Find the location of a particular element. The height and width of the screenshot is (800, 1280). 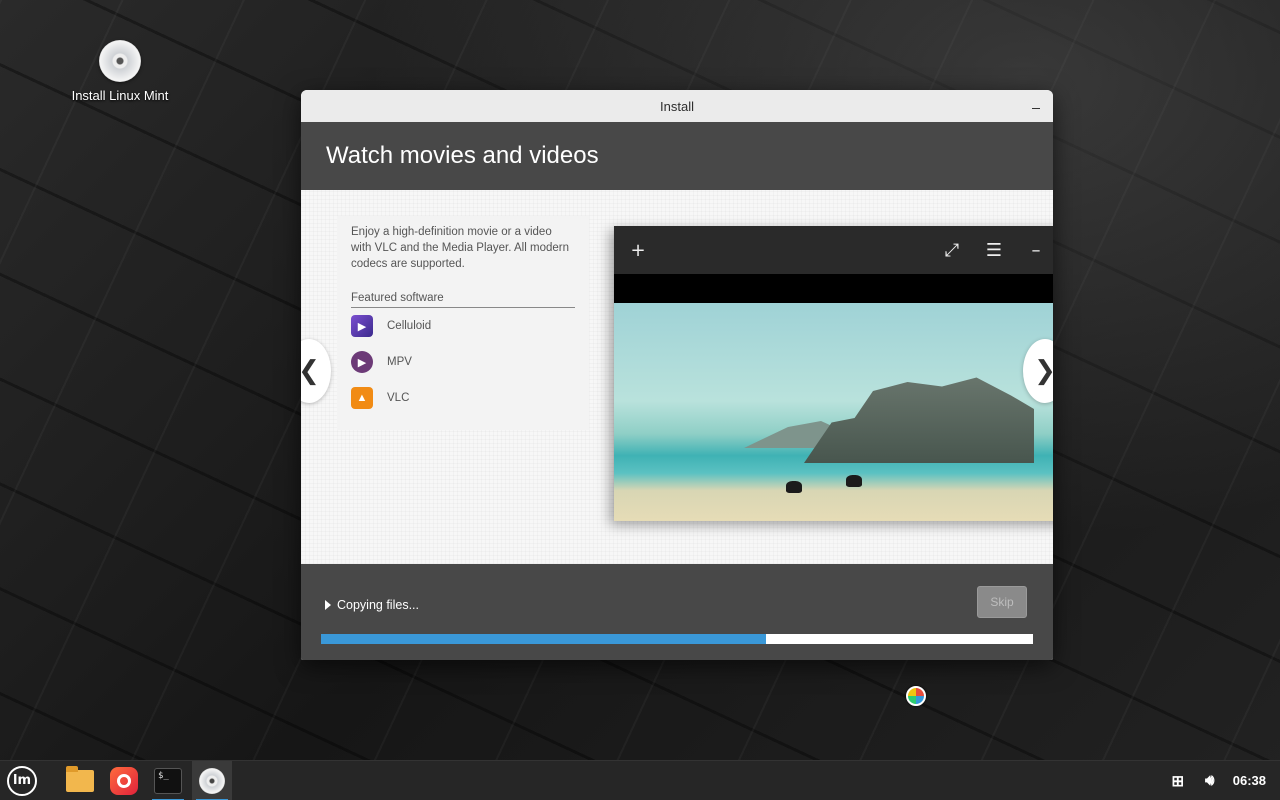

chevron-left-icon: ❮ is located at coordinates (310, 371).